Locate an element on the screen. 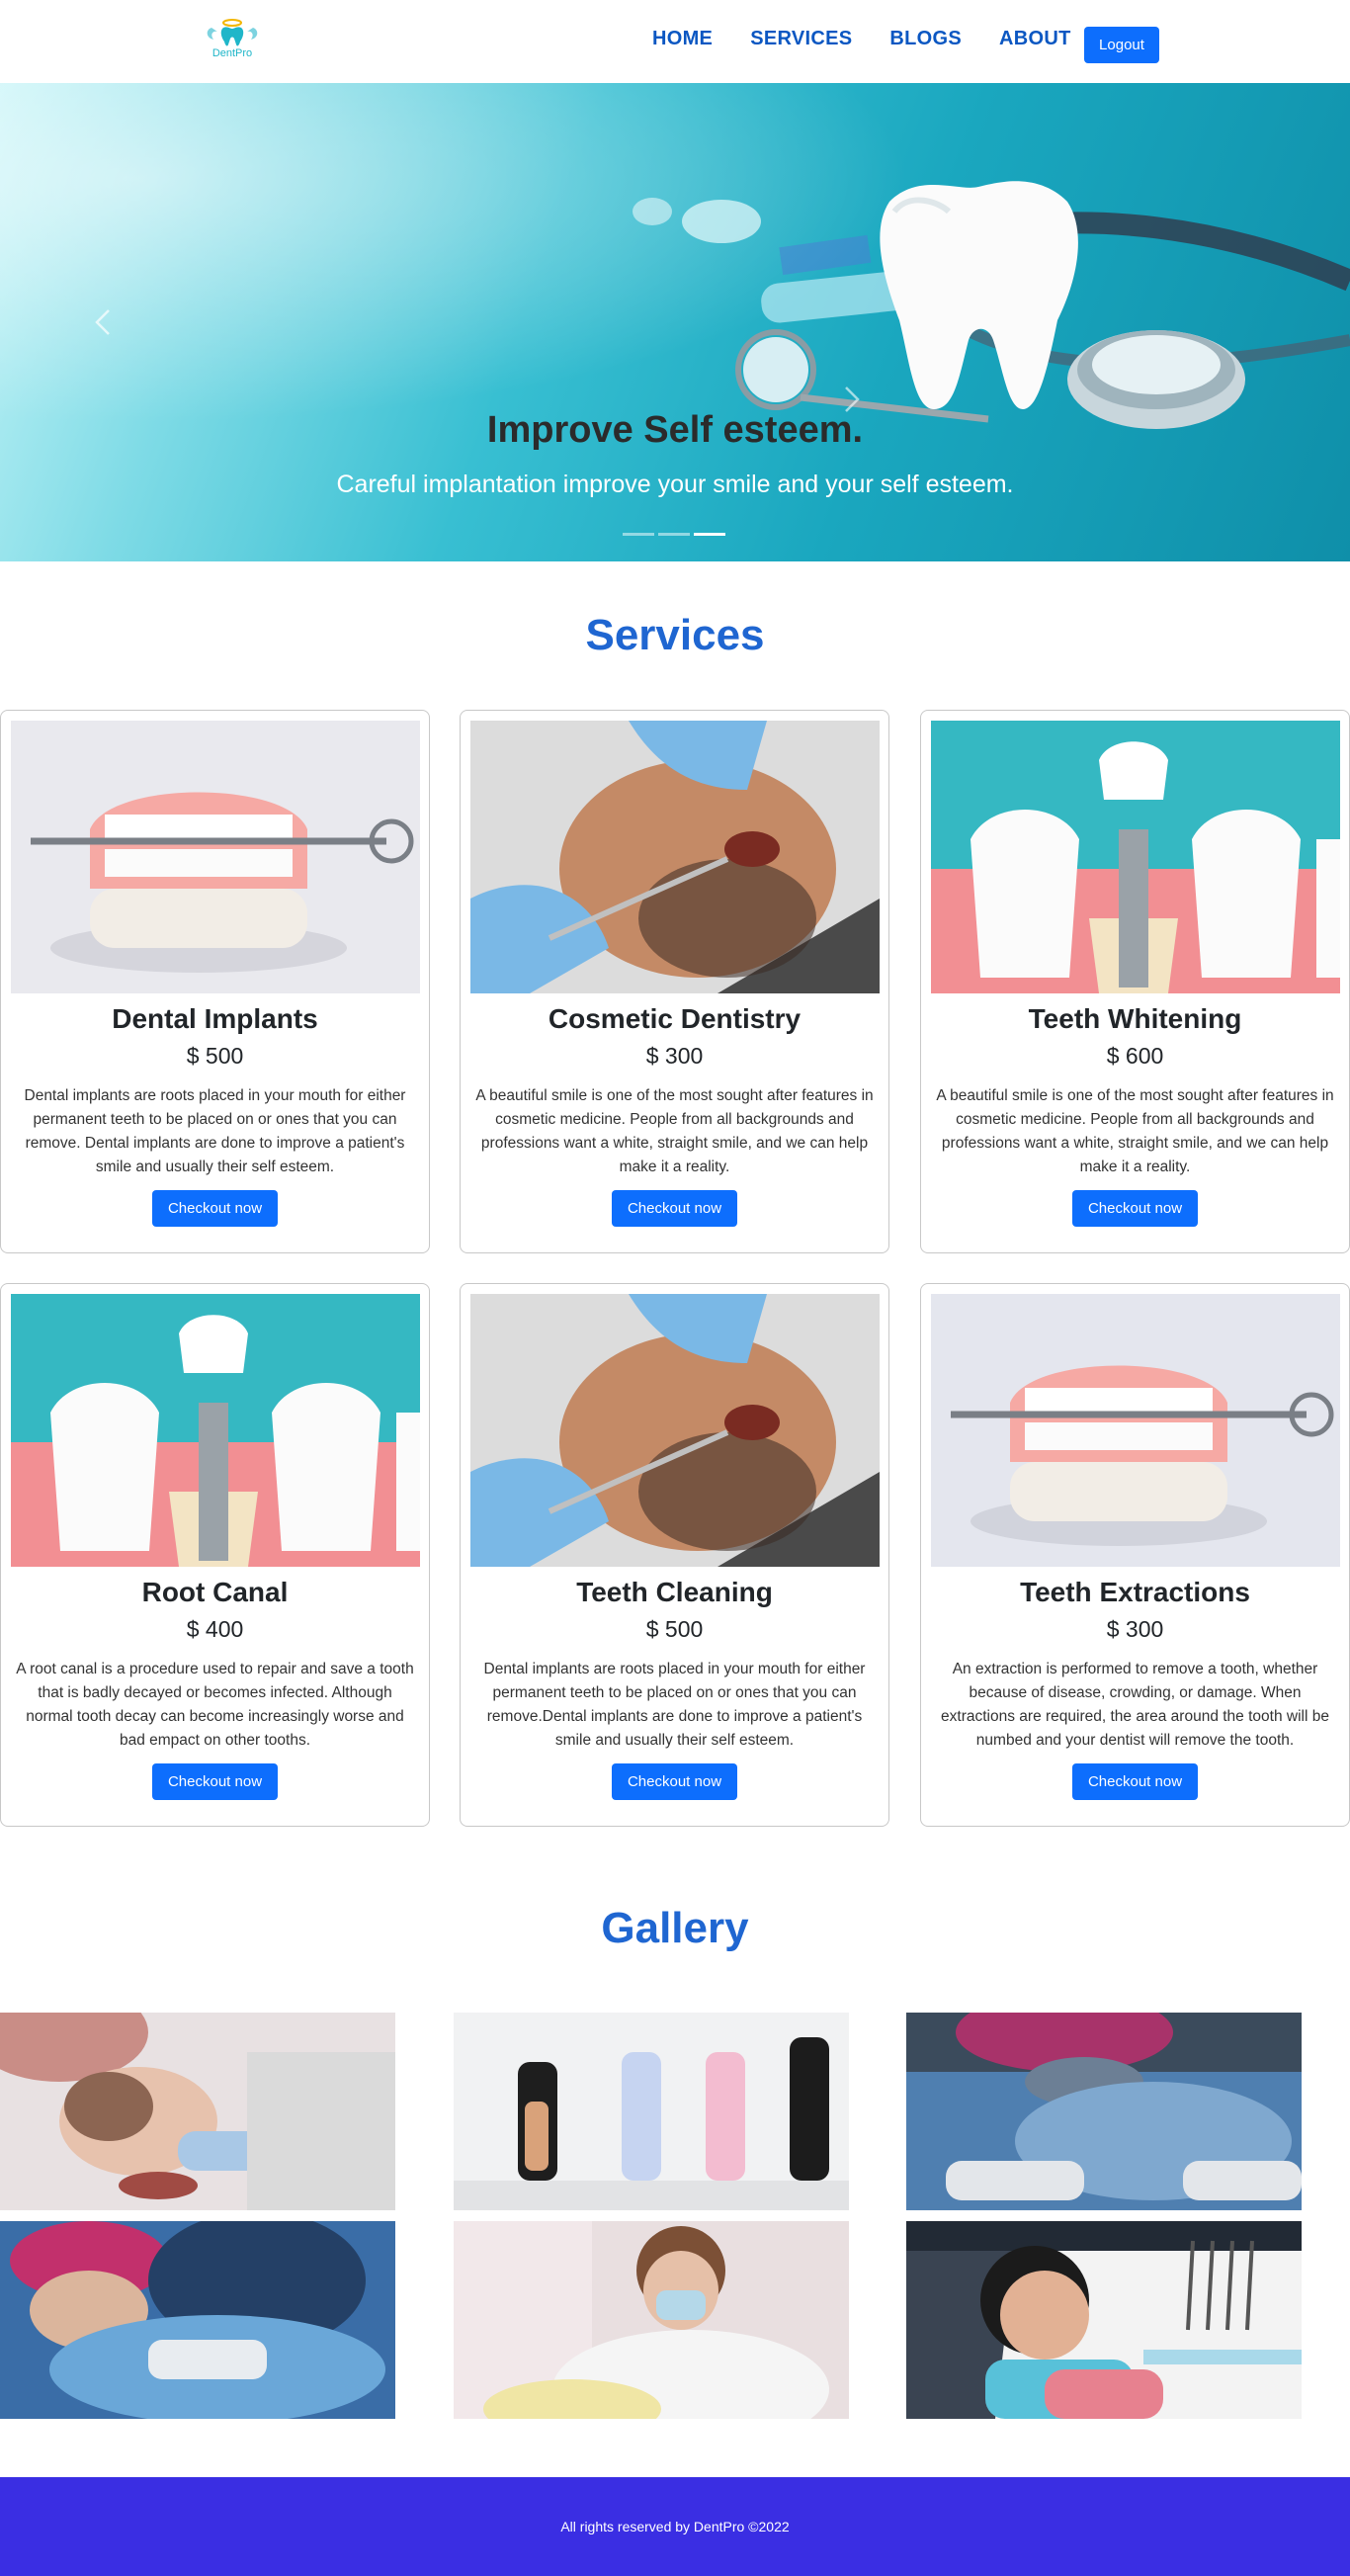 The width and height of the screenshot is (1350, 2576). card-title: Root Canal is located at coordinates (215, 1592).